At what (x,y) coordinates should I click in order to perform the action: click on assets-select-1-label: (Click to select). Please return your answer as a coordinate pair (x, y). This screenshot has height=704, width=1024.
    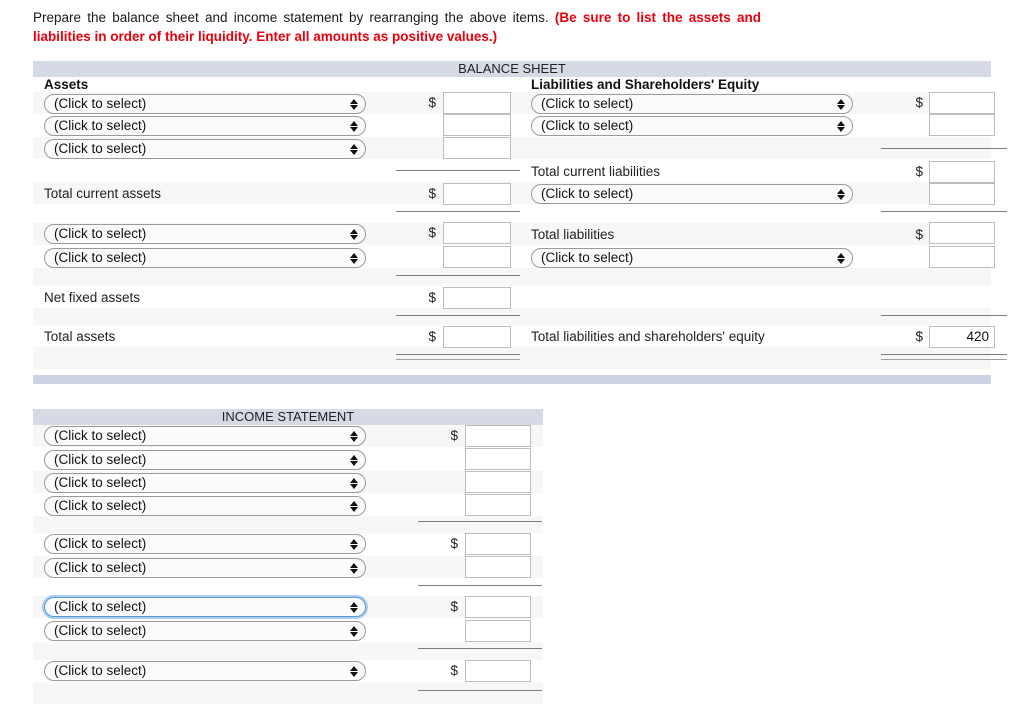
    Looking at the image, I should click on (100, 125).